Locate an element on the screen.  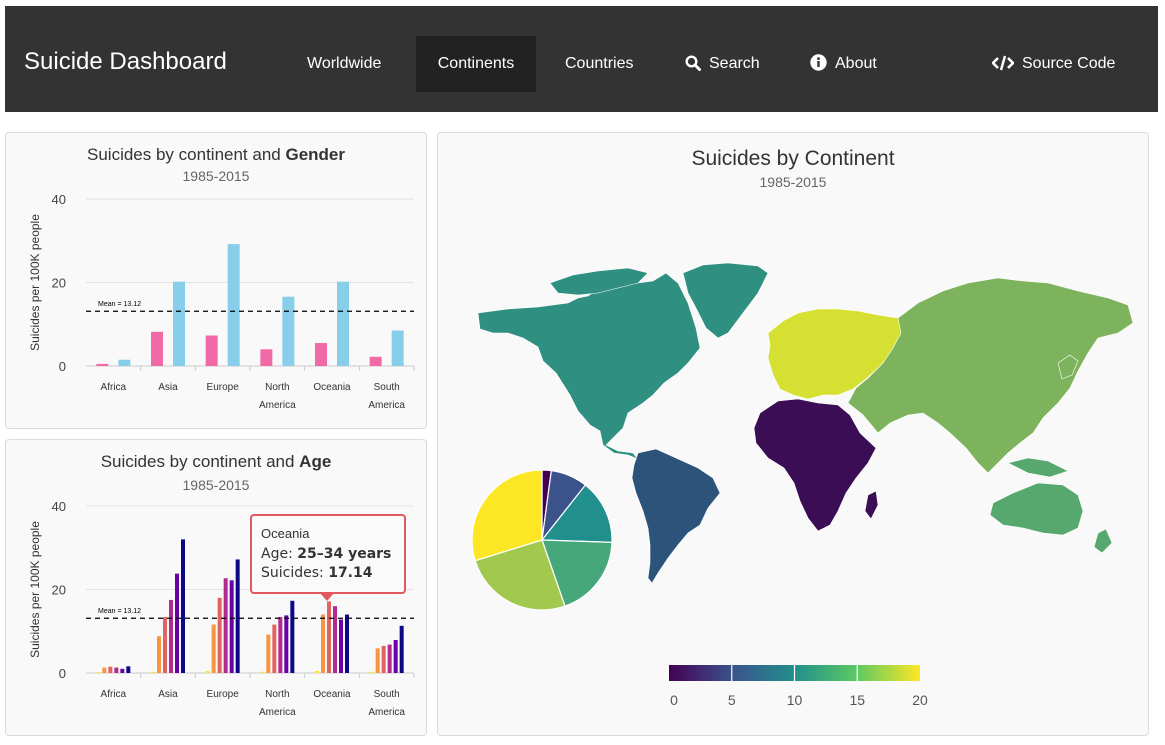
nav-search: Search is located at coordinates (722, 64).